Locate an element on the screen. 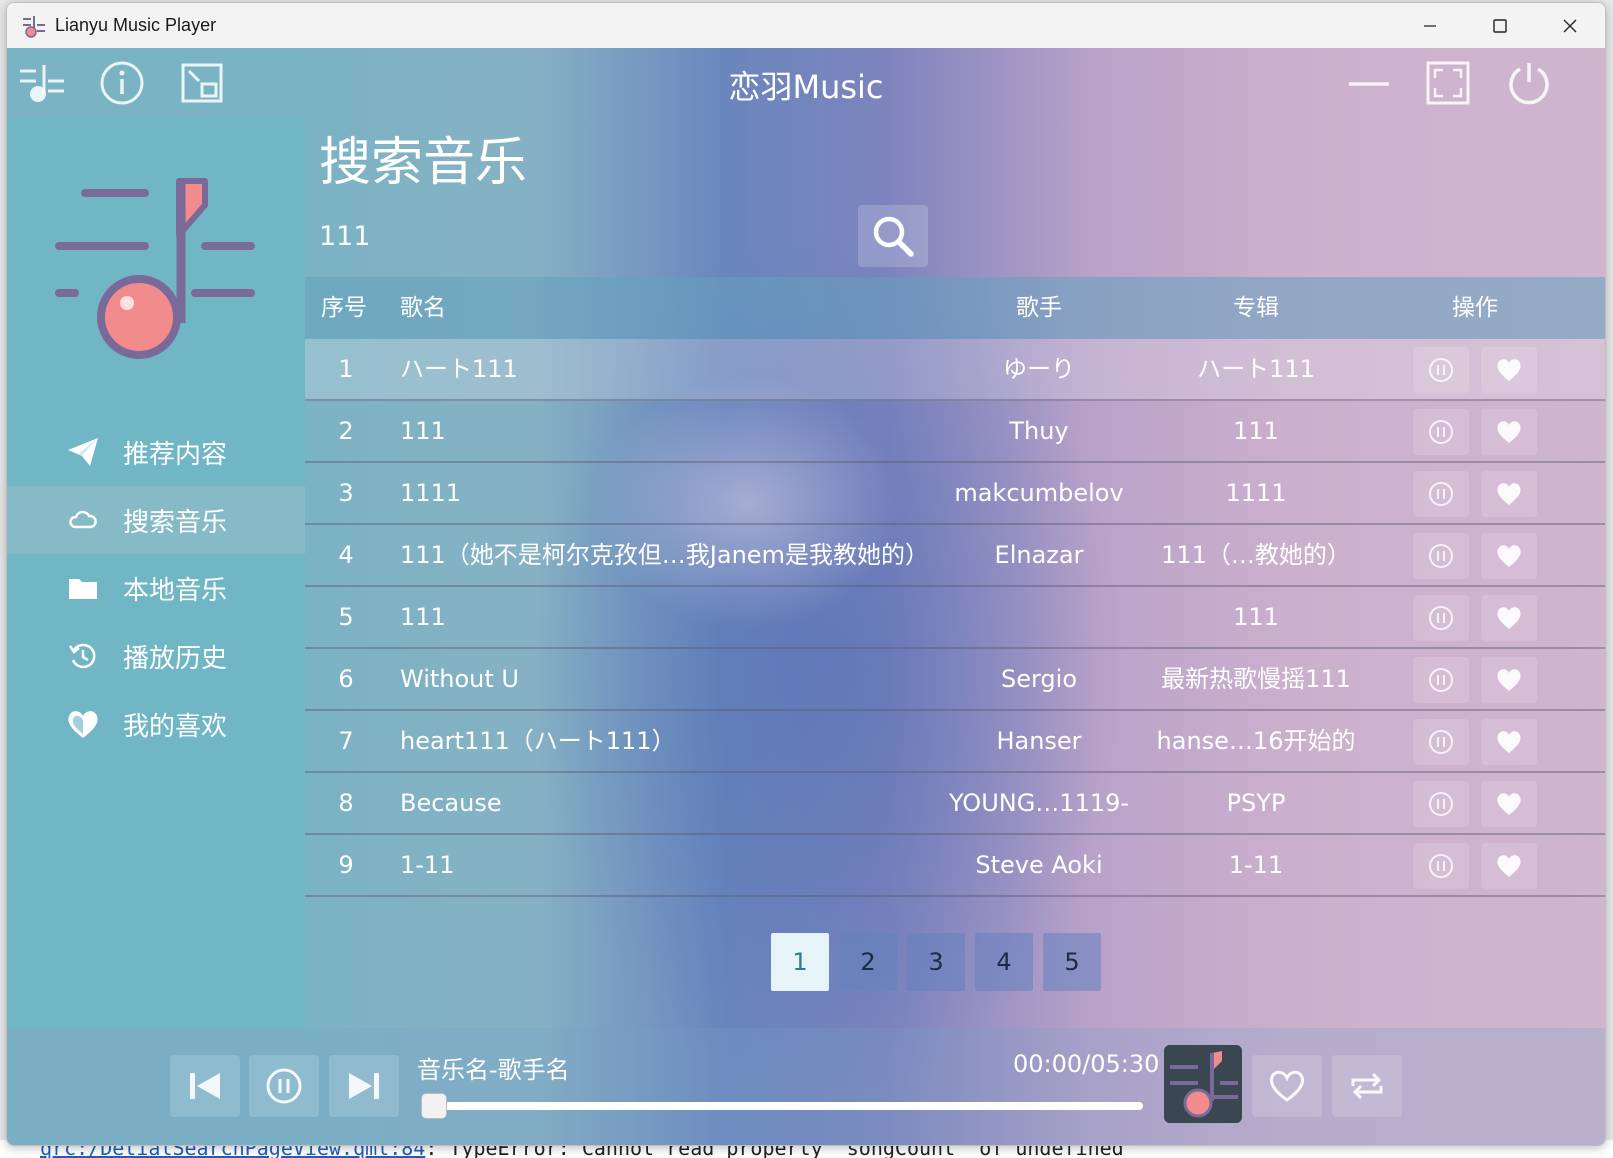 The width and height of the screenshot is (1613, 1158). row-album: 1111 is located at coordinates (1256, 493).